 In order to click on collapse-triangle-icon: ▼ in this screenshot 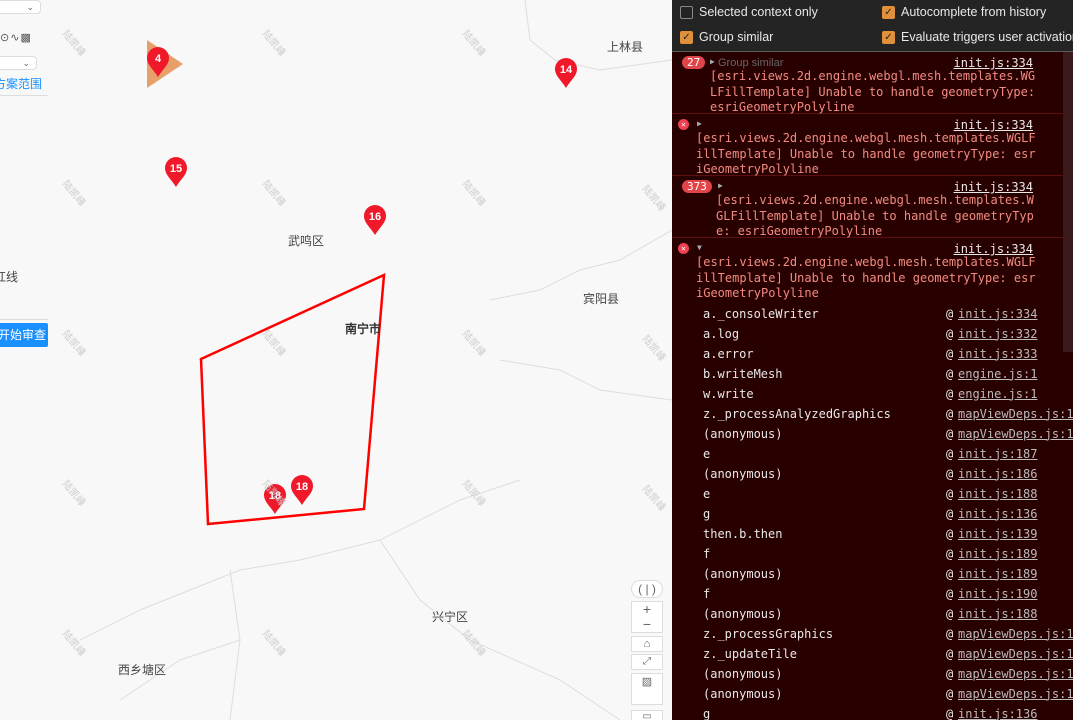, I will do `click(699, 247)`.